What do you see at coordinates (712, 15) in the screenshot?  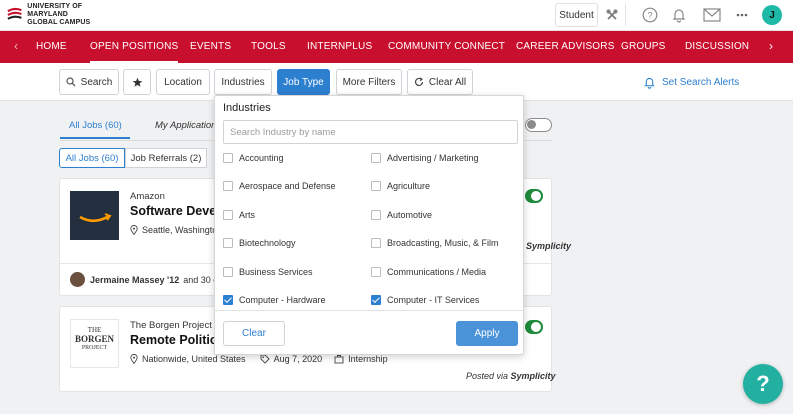 I see `mail-icon` at bounding box center [712, 15].